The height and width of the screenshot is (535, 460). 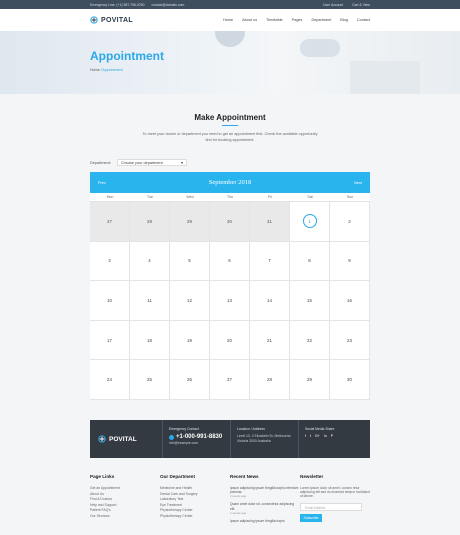 I want to click on calendar-day-number: 2, so click(x=349, y=221).